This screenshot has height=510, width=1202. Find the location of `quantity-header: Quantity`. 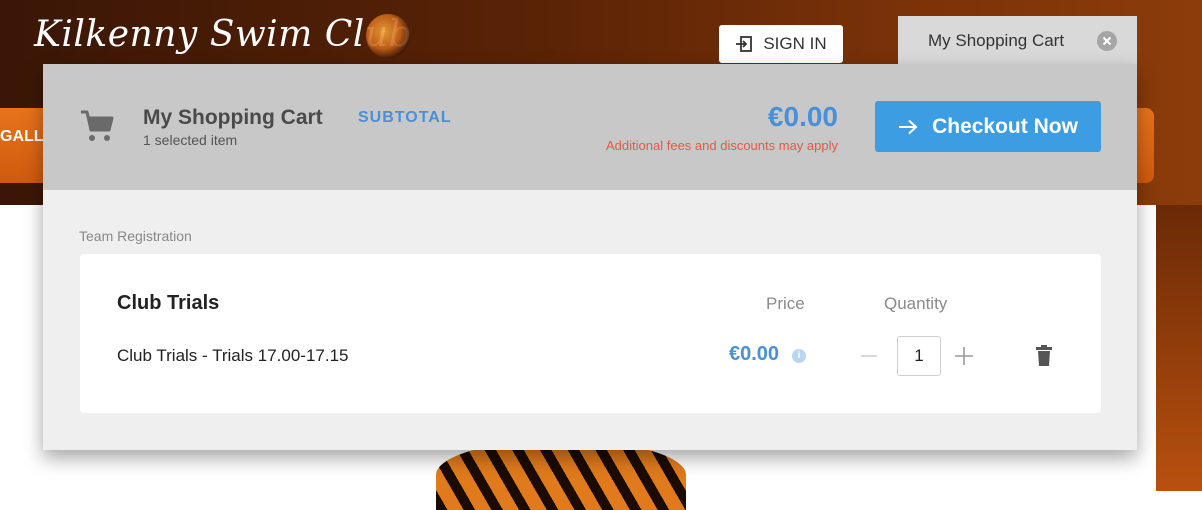

quantity-header: Quantity is located at coordinates (916, 303).